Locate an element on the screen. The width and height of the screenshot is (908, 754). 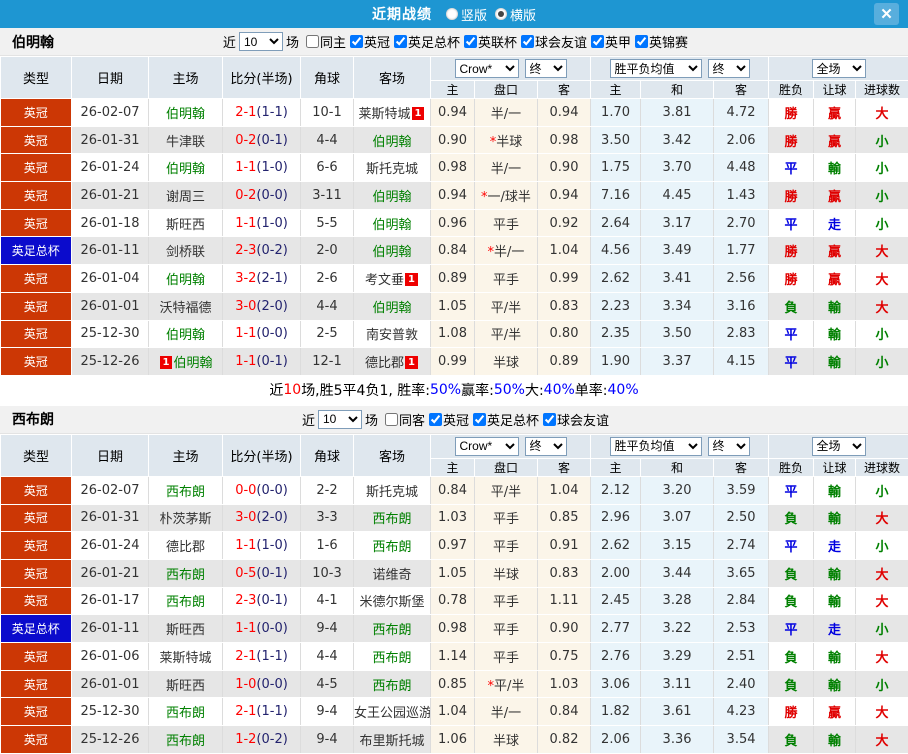
sub-column-header: 和 is located at coordinates (677, 89).